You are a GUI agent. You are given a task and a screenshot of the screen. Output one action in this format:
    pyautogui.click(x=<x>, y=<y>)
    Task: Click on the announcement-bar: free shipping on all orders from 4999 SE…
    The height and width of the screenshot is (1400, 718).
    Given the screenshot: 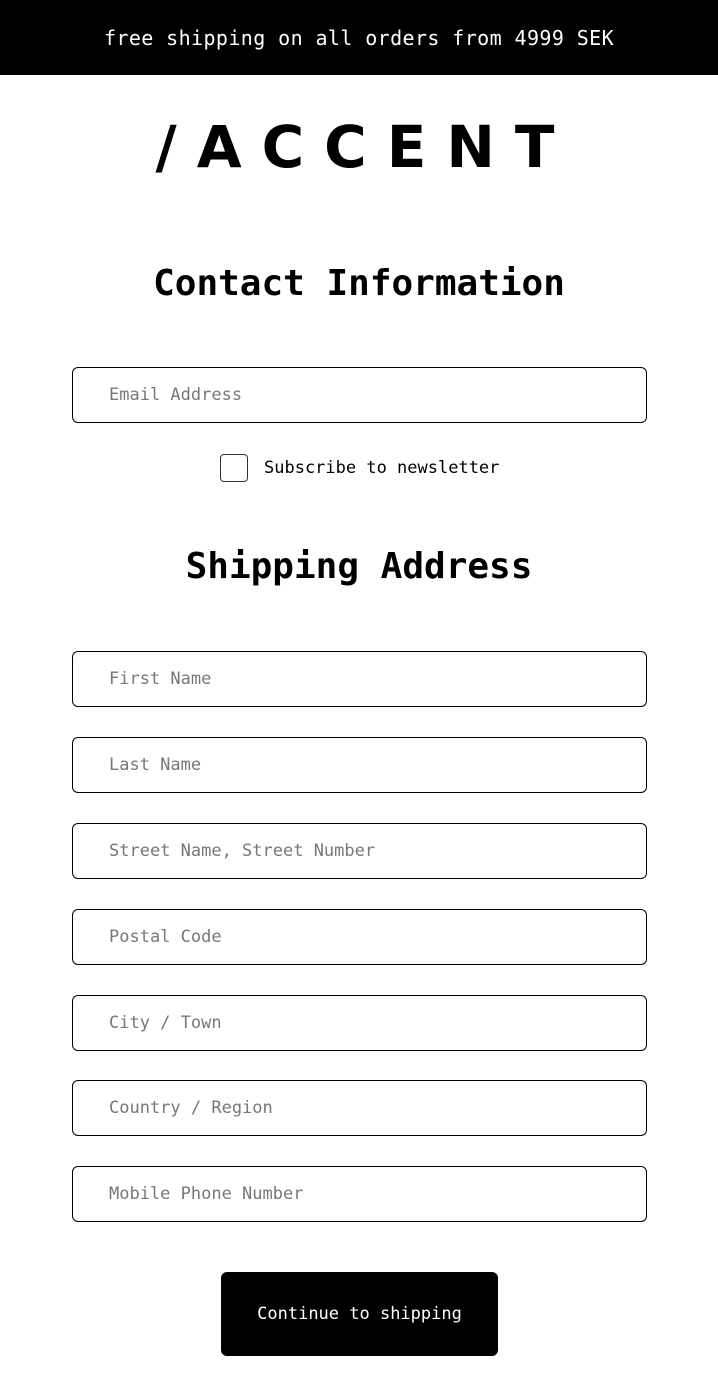 What is the action you would take?
    pyautogui.click(x=359, y=37)
    